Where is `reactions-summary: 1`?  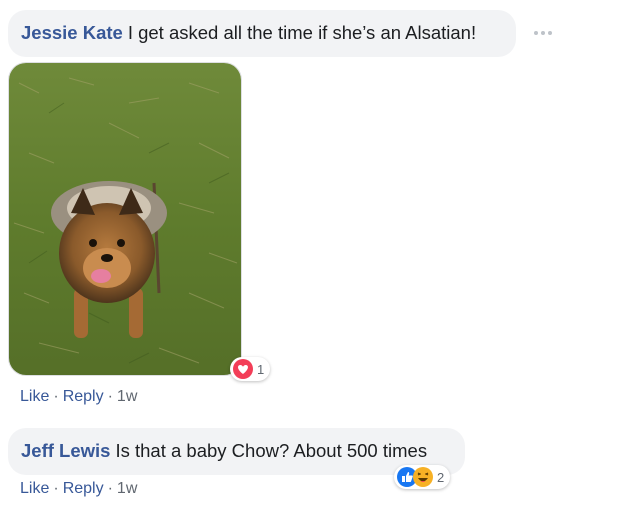
reactions-summary: 1 is located at coordinates (250, 369).